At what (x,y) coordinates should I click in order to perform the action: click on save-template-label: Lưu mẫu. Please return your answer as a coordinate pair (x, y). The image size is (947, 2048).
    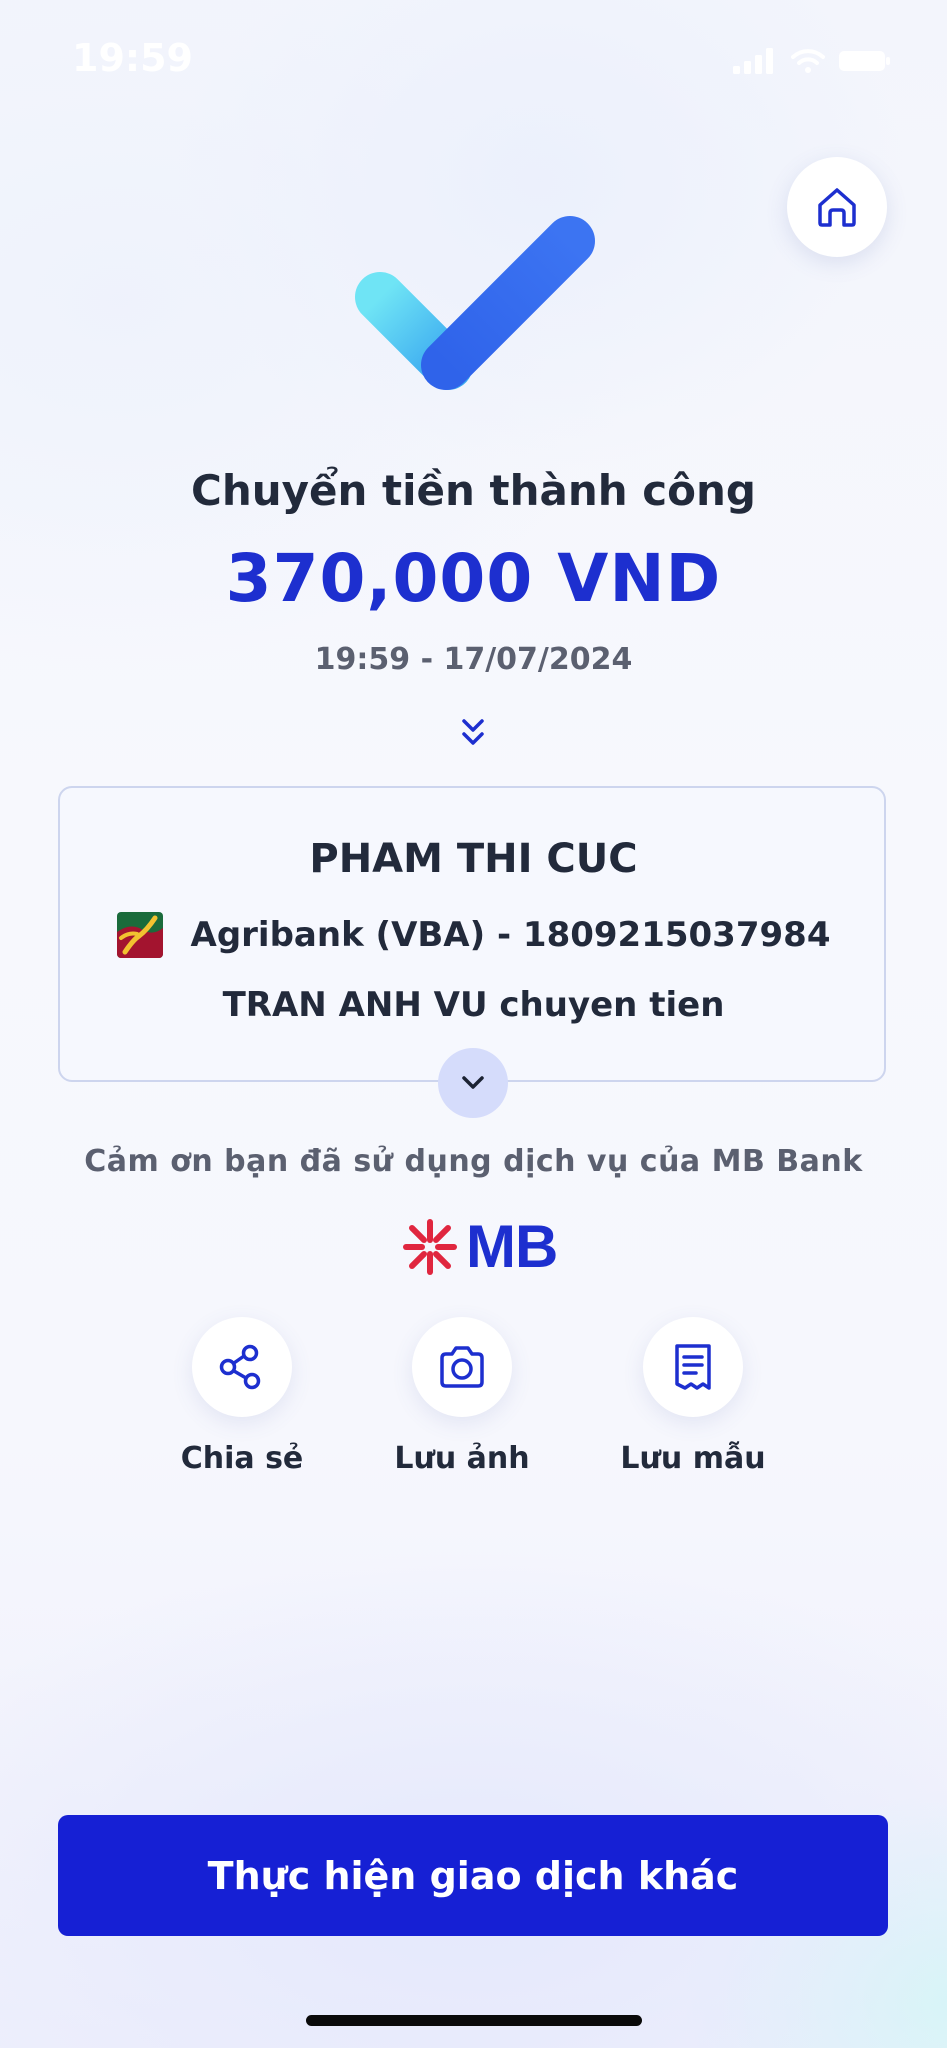
    Looking at the image, I should click on (693, 1458).